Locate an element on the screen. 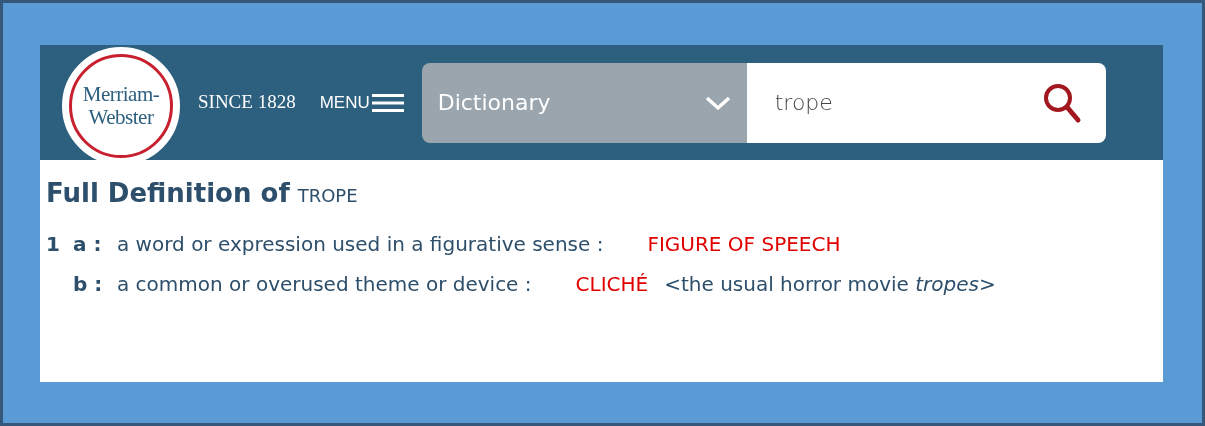 The image size is (1205, 426). definition-text: a word or expression used in a figurative sense : is located at coordinates (360, 244).